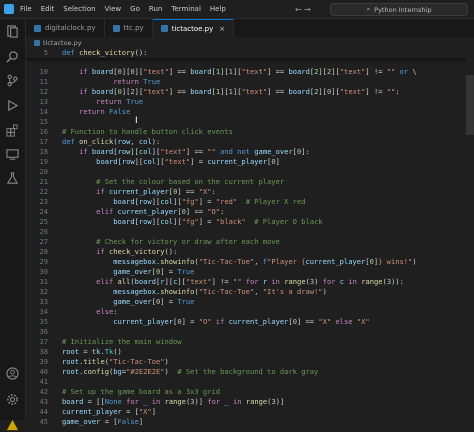 The height and width of the screenshot is (432, 474). I want to click on tab-label: tictactoe.py, so click(192, 28).